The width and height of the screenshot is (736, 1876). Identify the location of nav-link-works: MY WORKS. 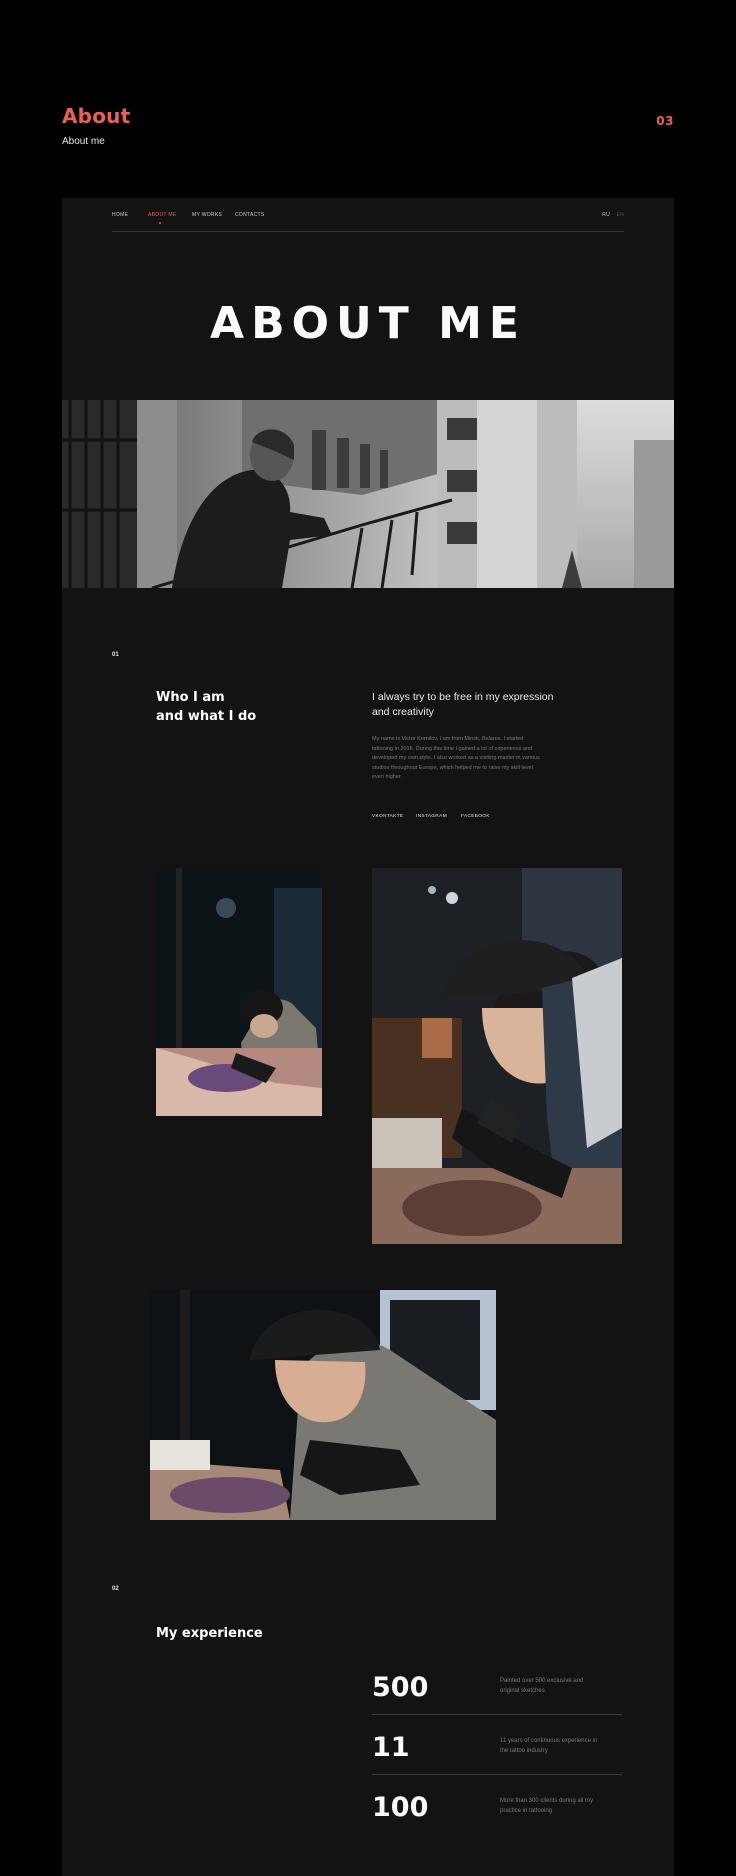
(207, 215).